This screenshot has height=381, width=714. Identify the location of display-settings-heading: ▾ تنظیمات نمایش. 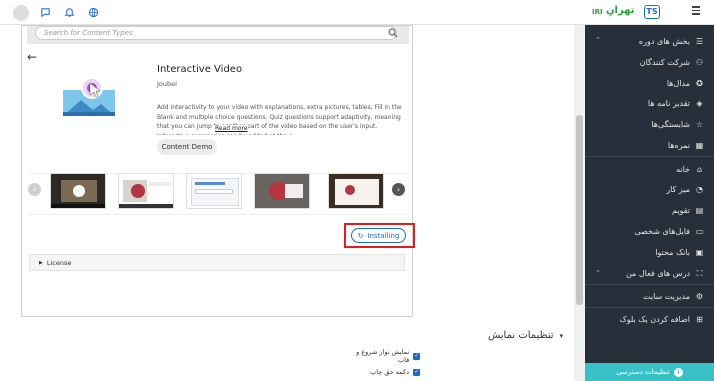
(525, 335).